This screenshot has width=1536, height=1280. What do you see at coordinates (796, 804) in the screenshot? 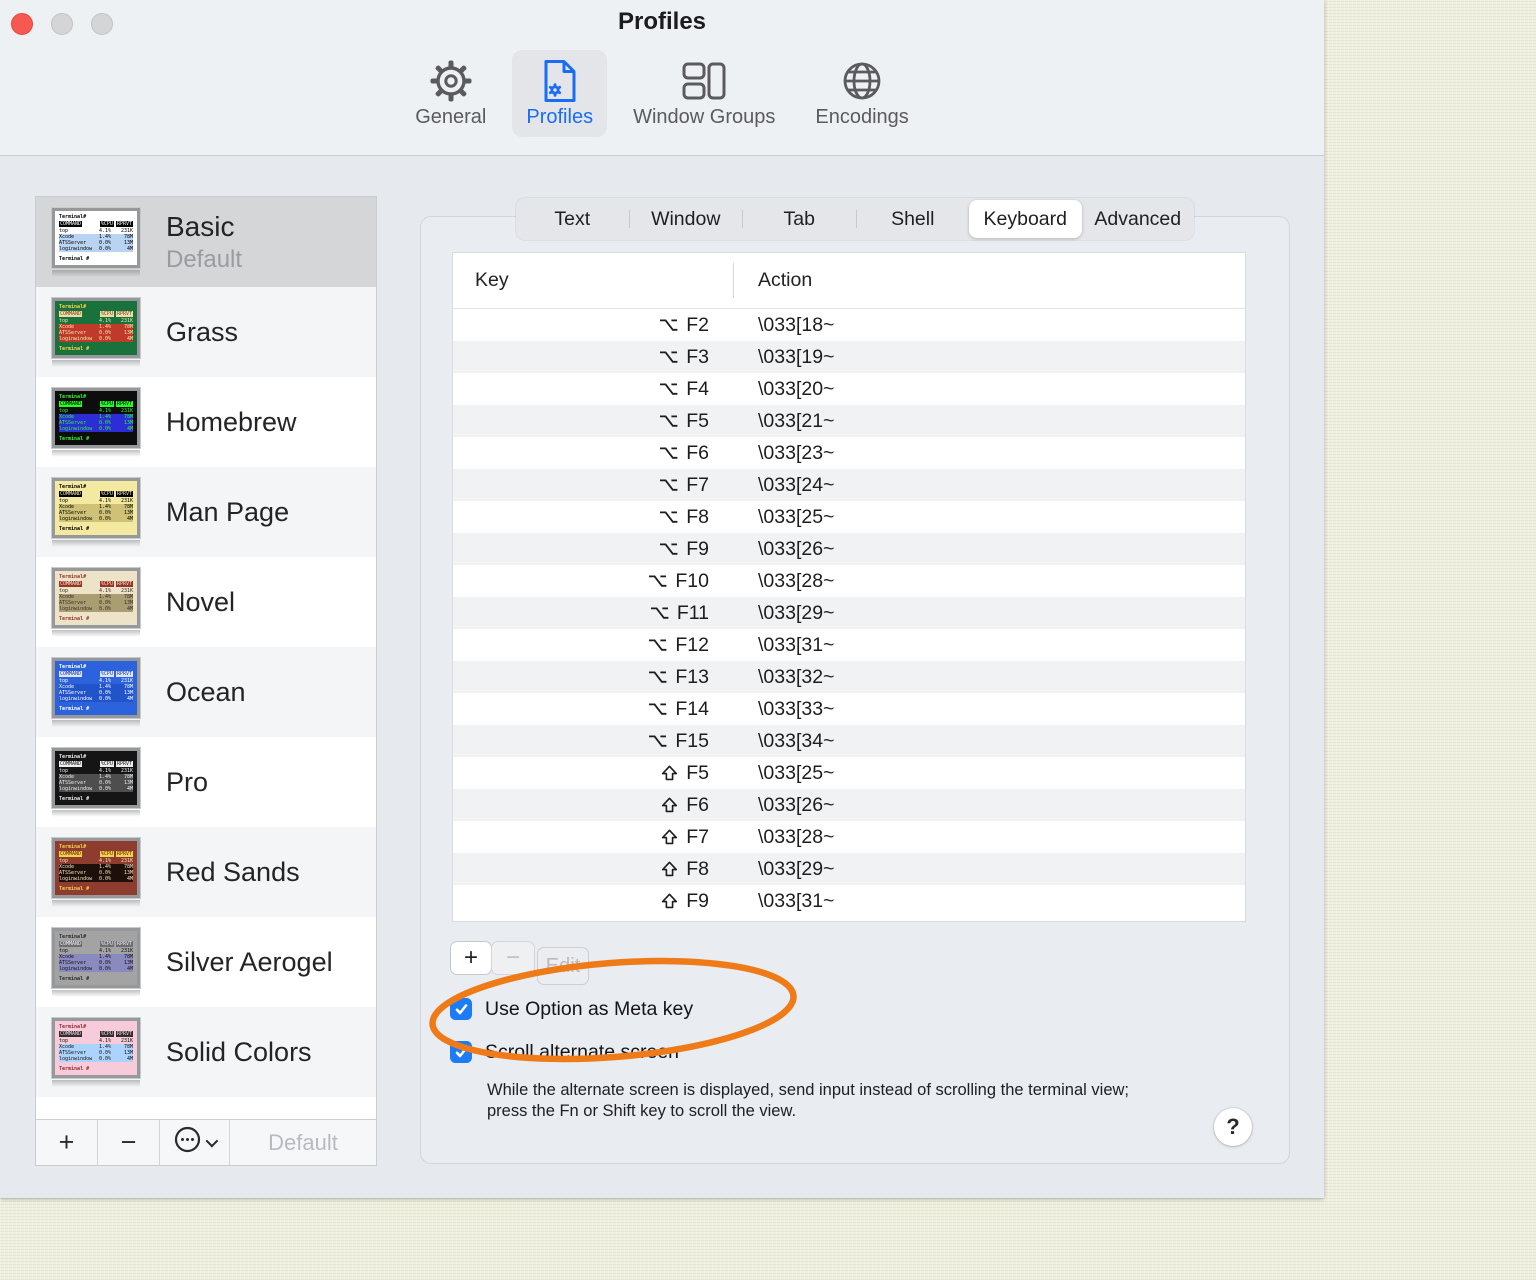
I see `action-cell: \033[26~` at bounding box center [796, 804].